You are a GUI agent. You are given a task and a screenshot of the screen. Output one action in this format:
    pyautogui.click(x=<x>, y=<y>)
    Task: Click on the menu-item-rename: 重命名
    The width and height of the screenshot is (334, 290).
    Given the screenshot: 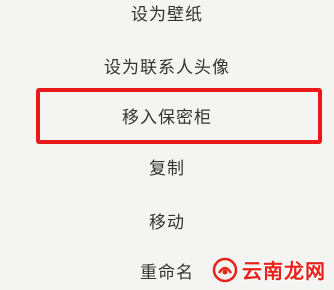 What is the action you would take?
    pyautogui.click(x=167, y=273)
    